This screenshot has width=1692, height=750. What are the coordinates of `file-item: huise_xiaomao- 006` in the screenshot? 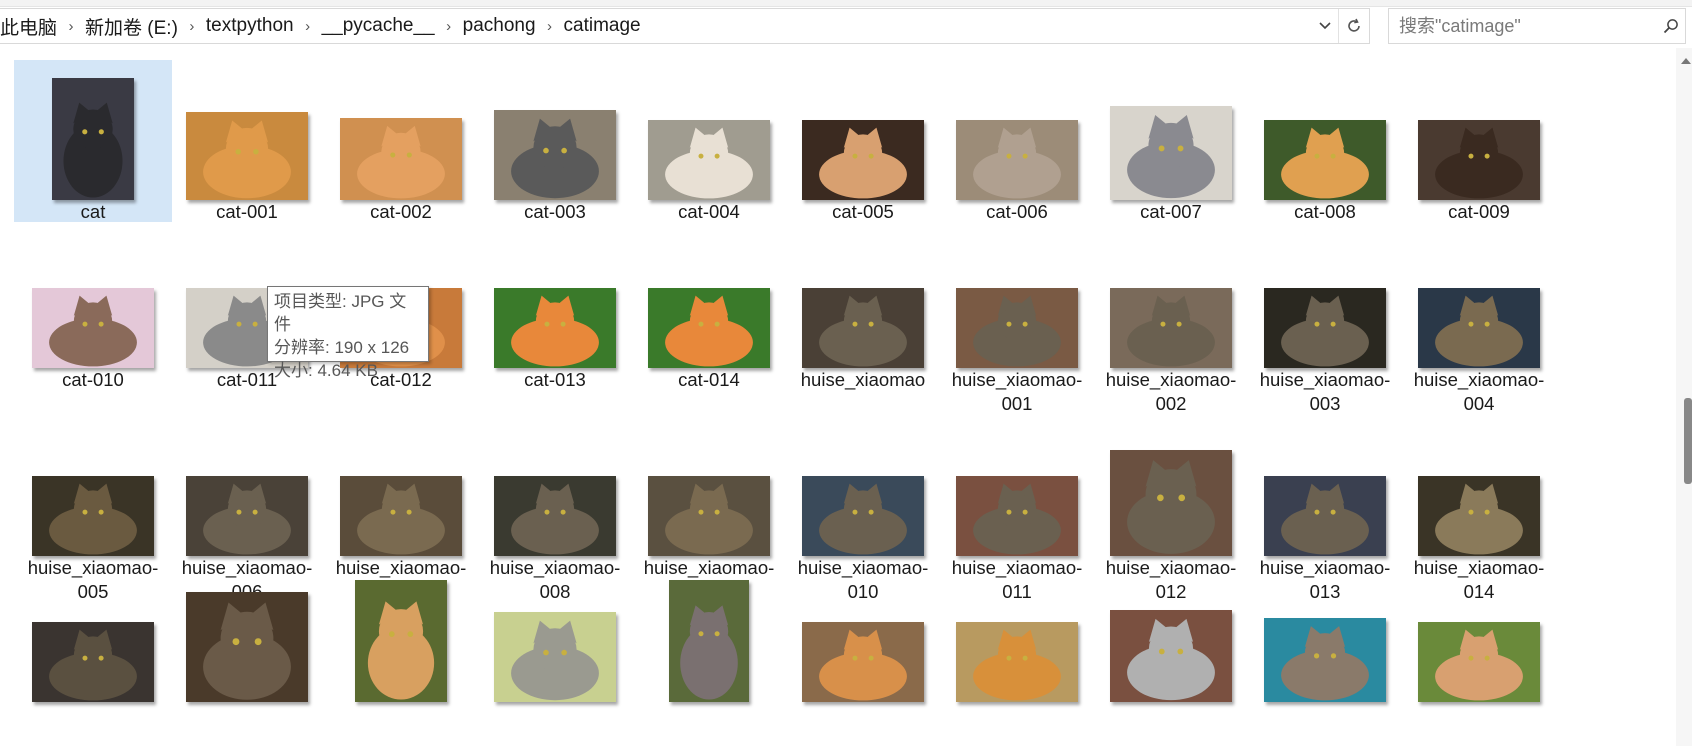 It's located at (247, 509).